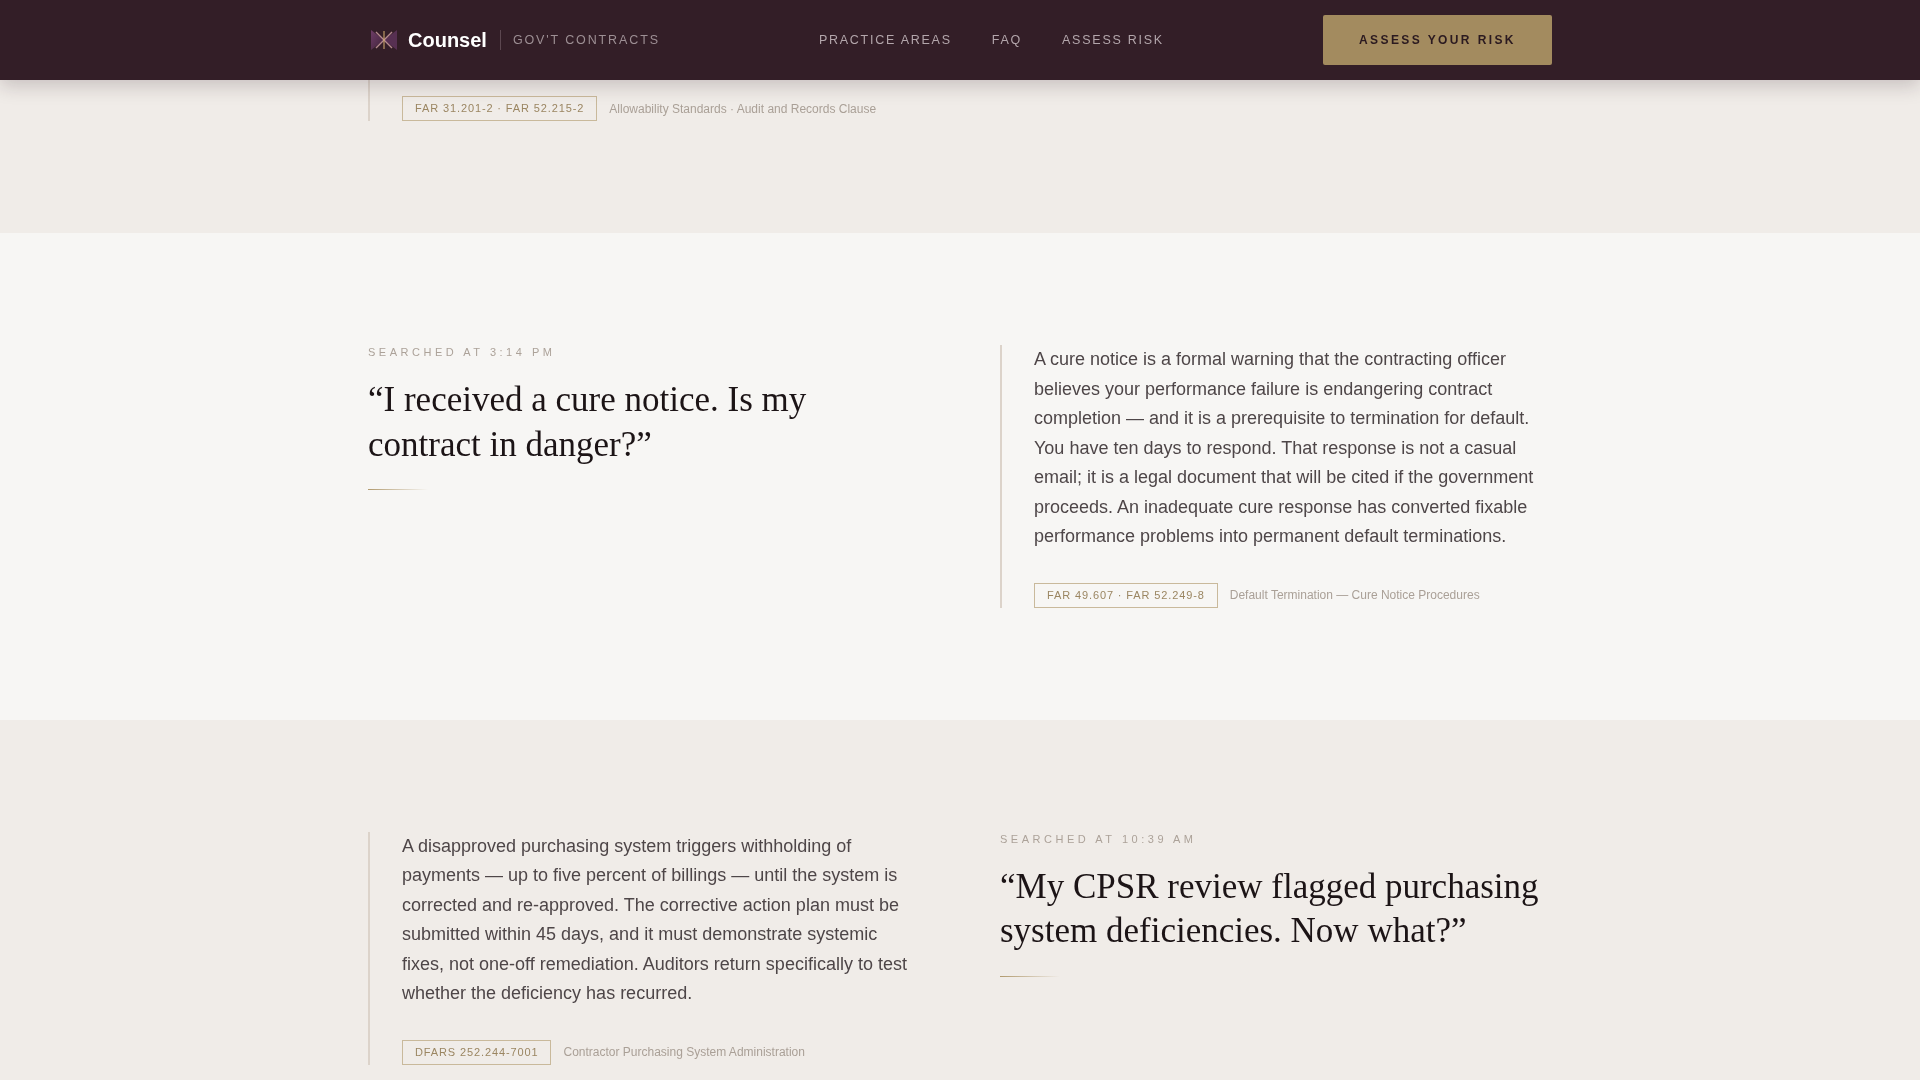 This screenshot has height=1080, width=1920. Describe the element at coordinates (885, 40) in the screenshot. I see `nav-link: PRACTICE AREAS` at that location.